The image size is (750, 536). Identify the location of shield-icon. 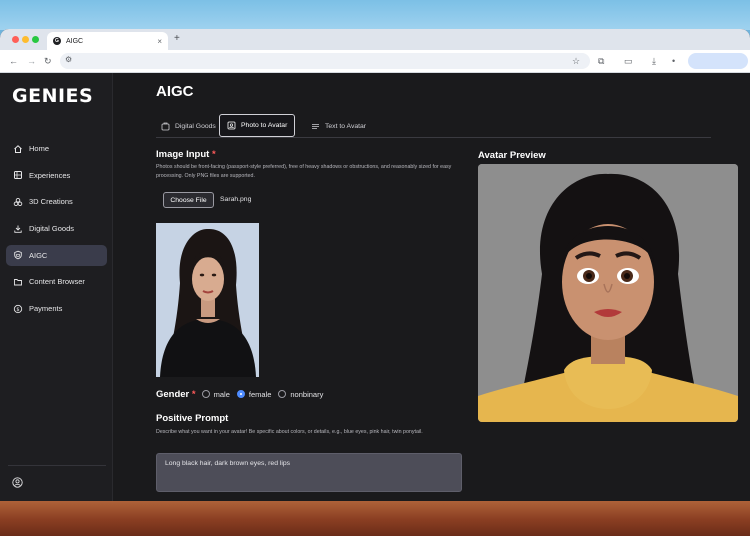
(18, 255).